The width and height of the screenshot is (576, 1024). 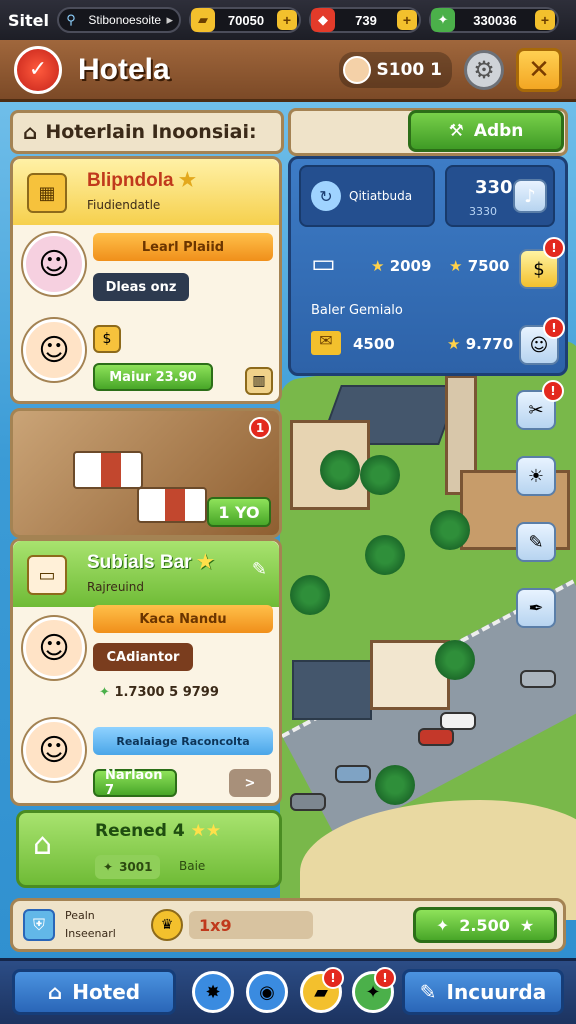 What do you see at coordinates (135, 783) in the screenshot?
I see `assign-button: Narlaon 7` at bounding box center [135, 783].